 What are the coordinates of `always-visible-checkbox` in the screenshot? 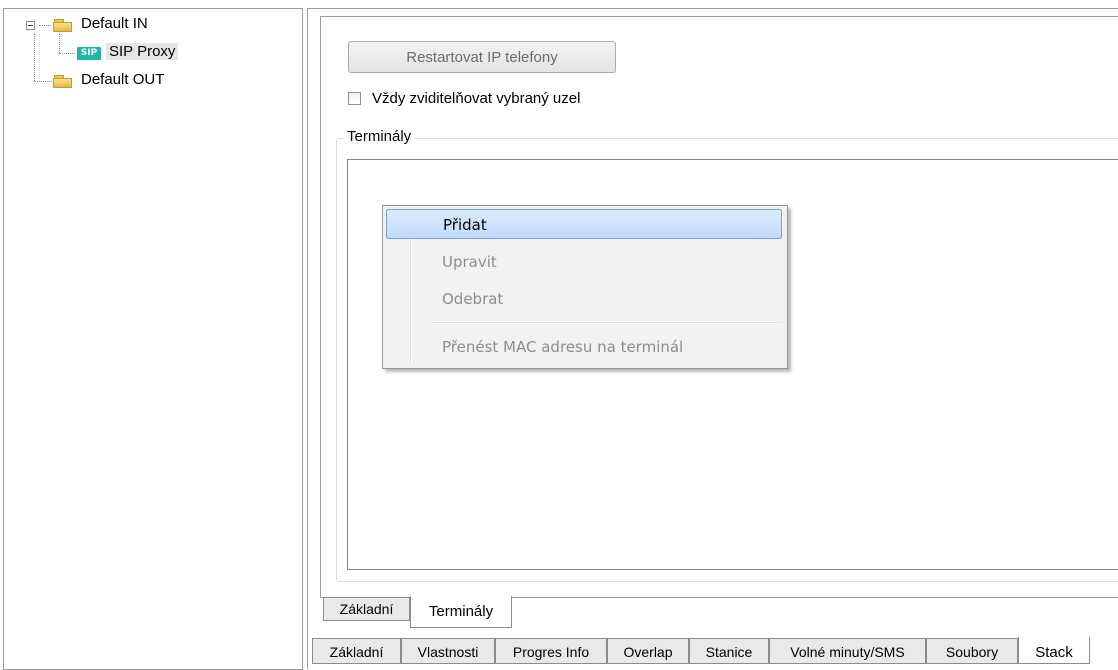 It's located at (354, 98).